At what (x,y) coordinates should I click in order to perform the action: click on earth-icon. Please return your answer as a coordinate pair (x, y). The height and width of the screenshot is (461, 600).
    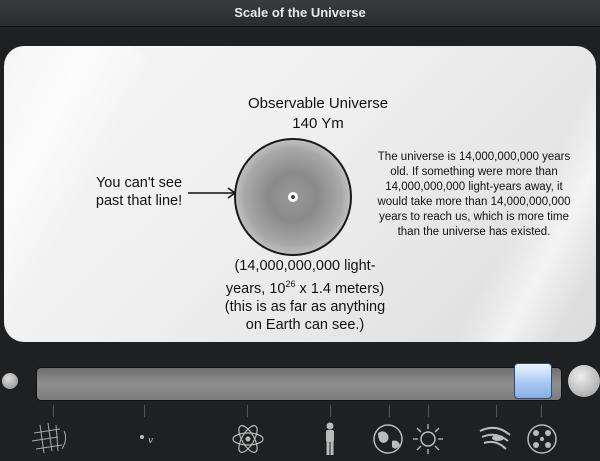
    Looking at the image, I should click on (388, 439).